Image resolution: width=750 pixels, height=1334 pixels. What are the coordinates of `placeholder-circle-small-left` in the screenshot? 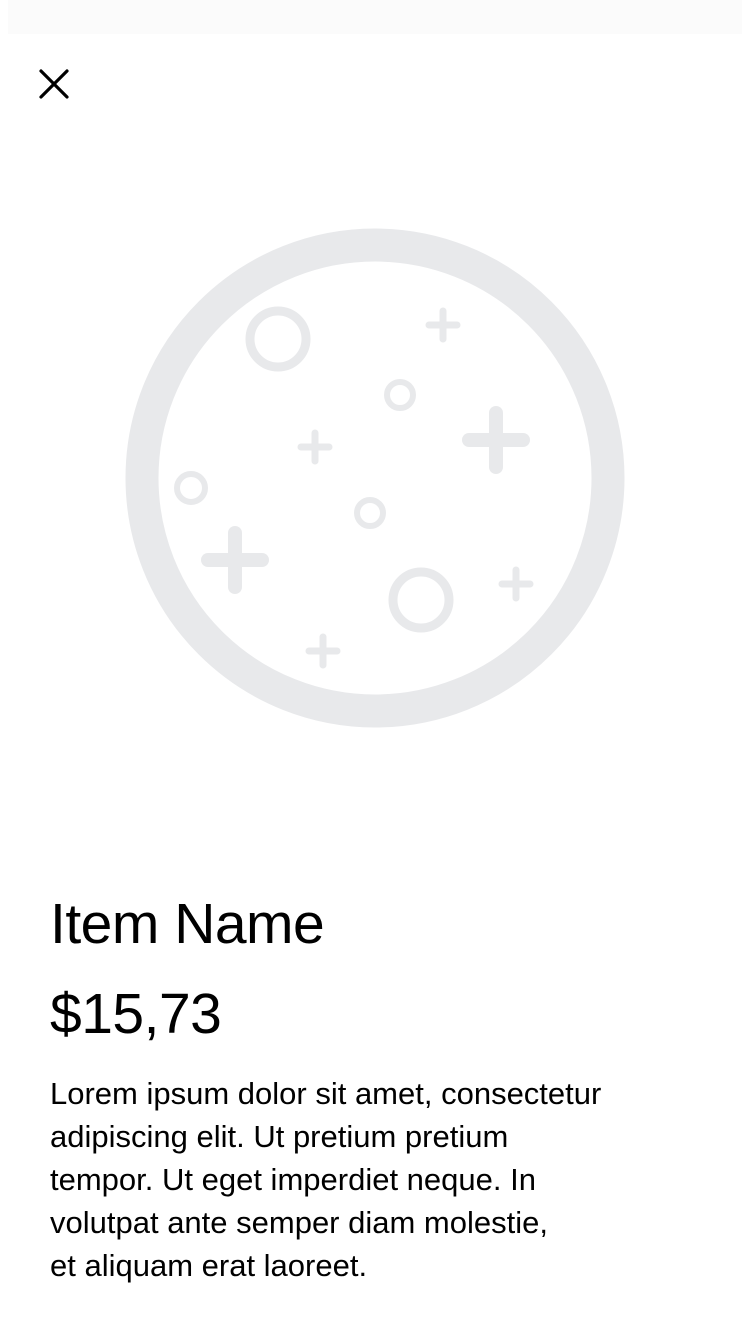 It's located at (191, 488).